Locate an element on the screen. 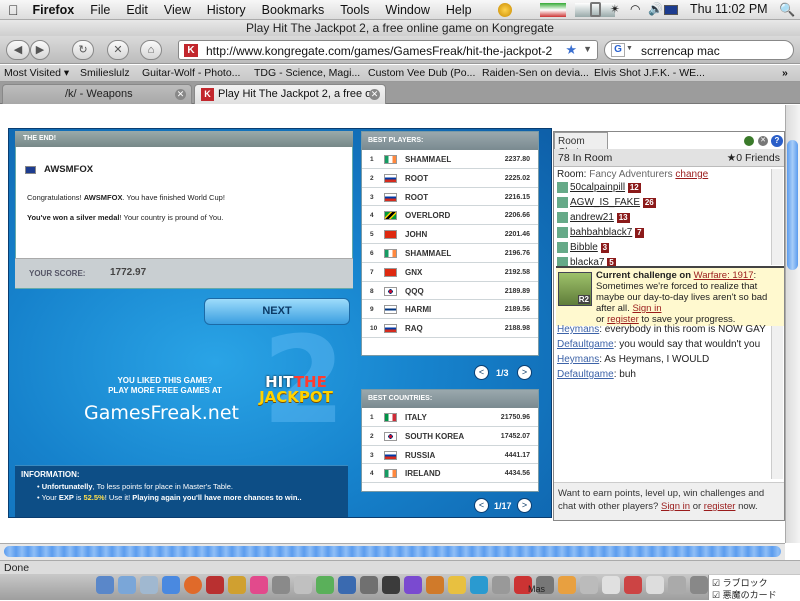 This screenshot has height=601, width=800. players-prev-button: < is located at coordinates (481, 372).